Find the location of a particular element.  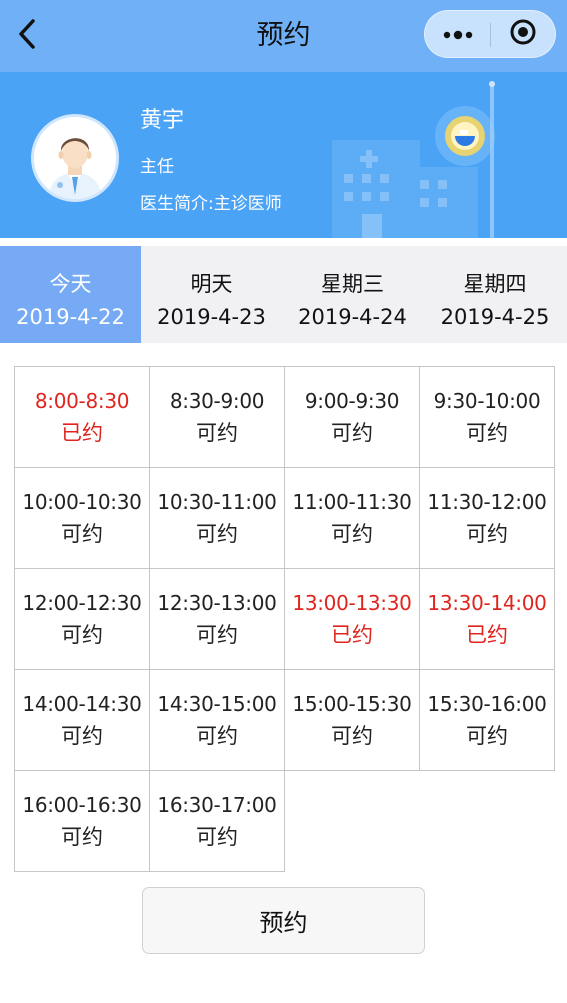

back-button is located at coordinates (27, 36).